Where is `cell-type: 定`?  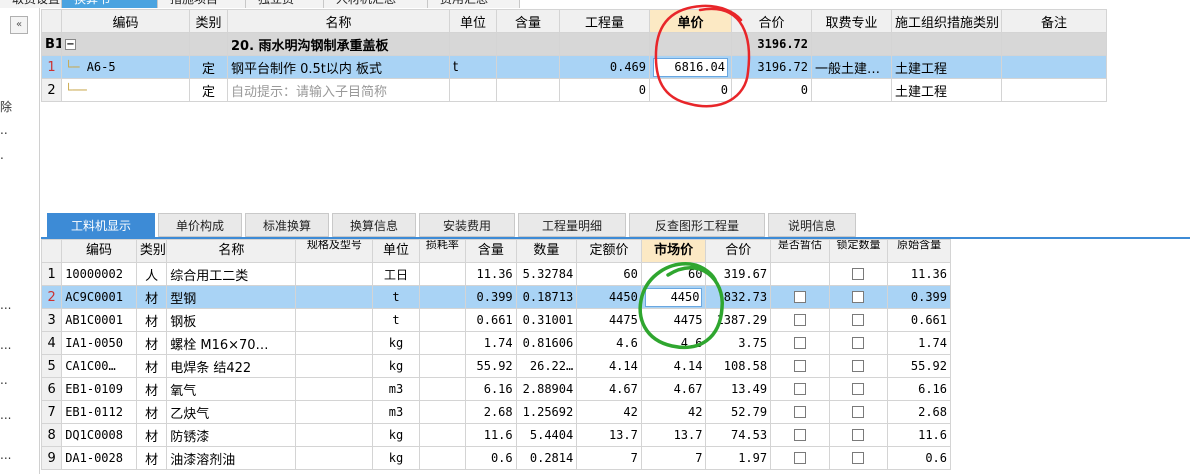 cell-type: 定 is located at coordinates (208, 67).